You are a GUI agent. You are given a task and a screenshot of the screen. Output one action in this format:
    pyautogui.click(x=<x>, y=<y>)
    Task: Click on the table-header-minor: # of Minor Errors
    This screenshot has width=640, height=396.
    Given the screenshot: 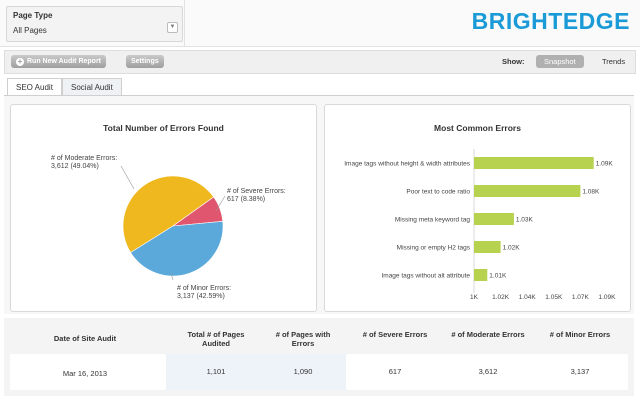 What is the action you would take?
    pyautogui.click(x=580, y=334)
    